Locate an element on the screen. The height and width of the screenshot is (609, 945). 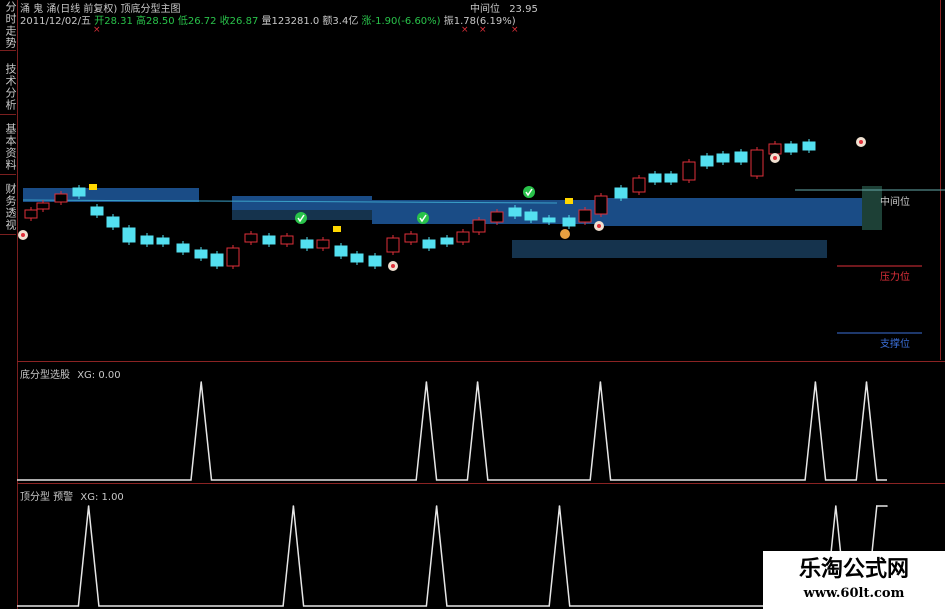
tab-company-profile: 基本资料 is located at coordinates (8, 147).